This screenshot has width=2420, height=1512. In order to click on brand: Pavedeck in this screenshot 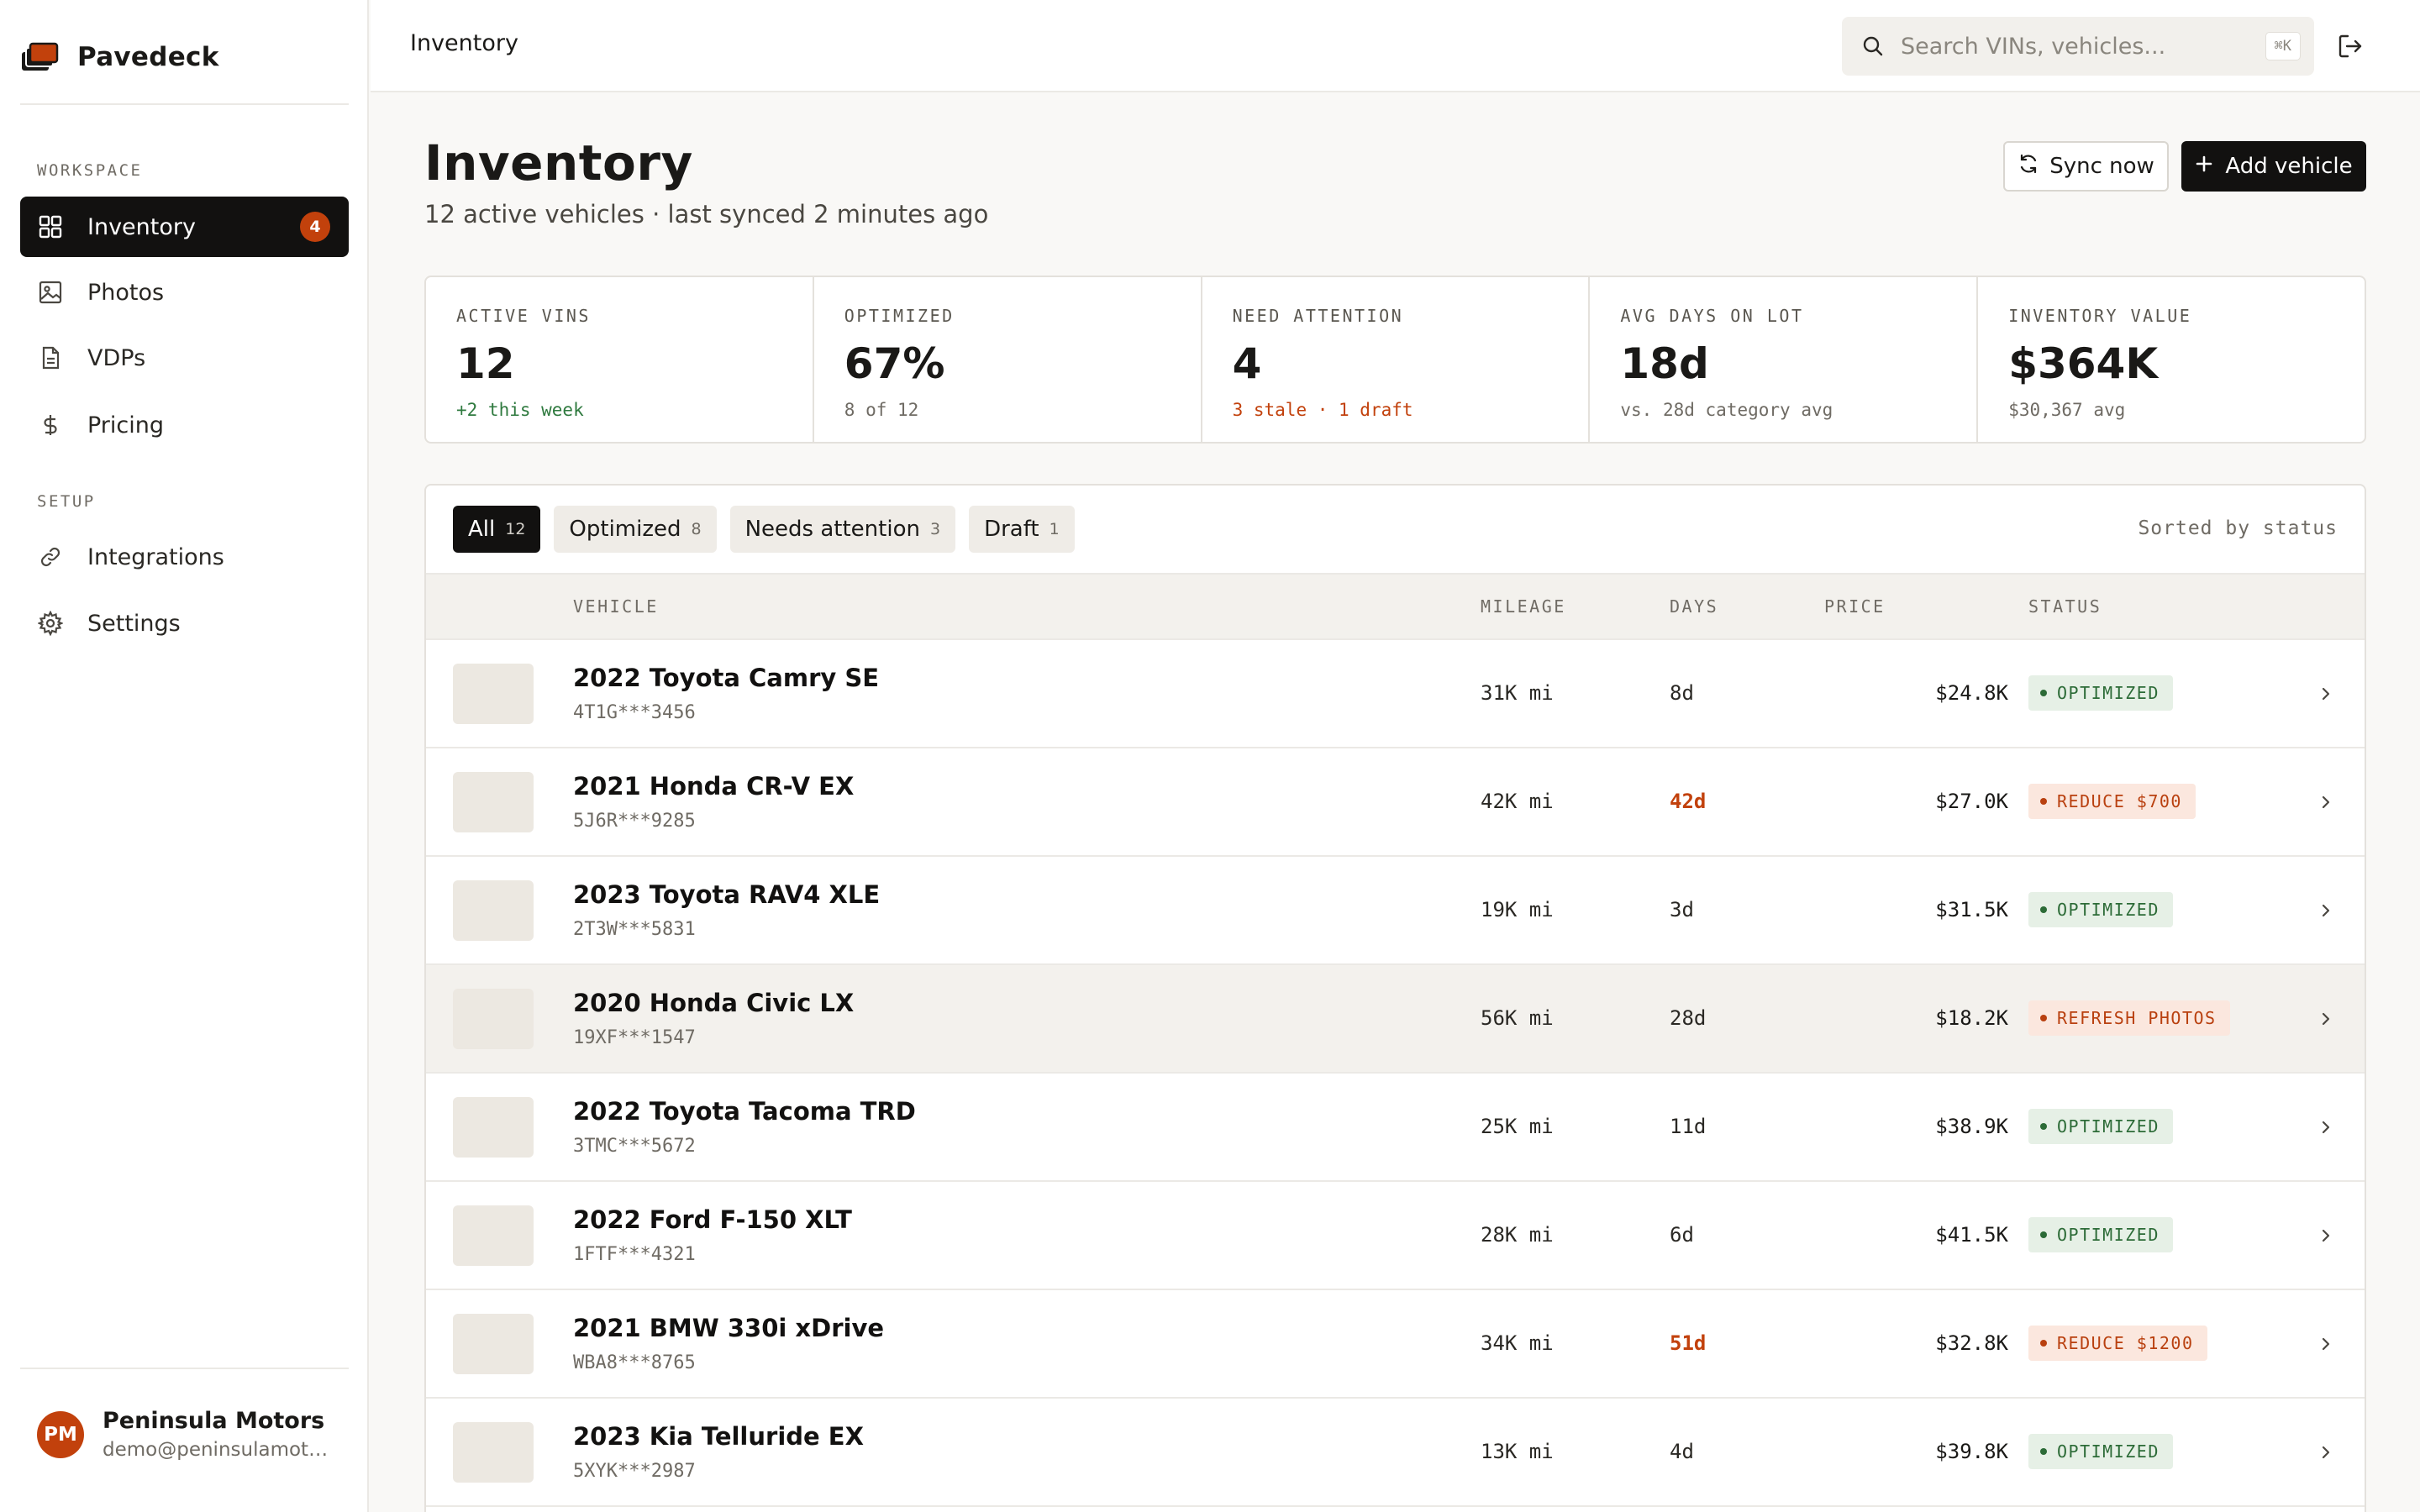, I will do `click(184, 57)`.